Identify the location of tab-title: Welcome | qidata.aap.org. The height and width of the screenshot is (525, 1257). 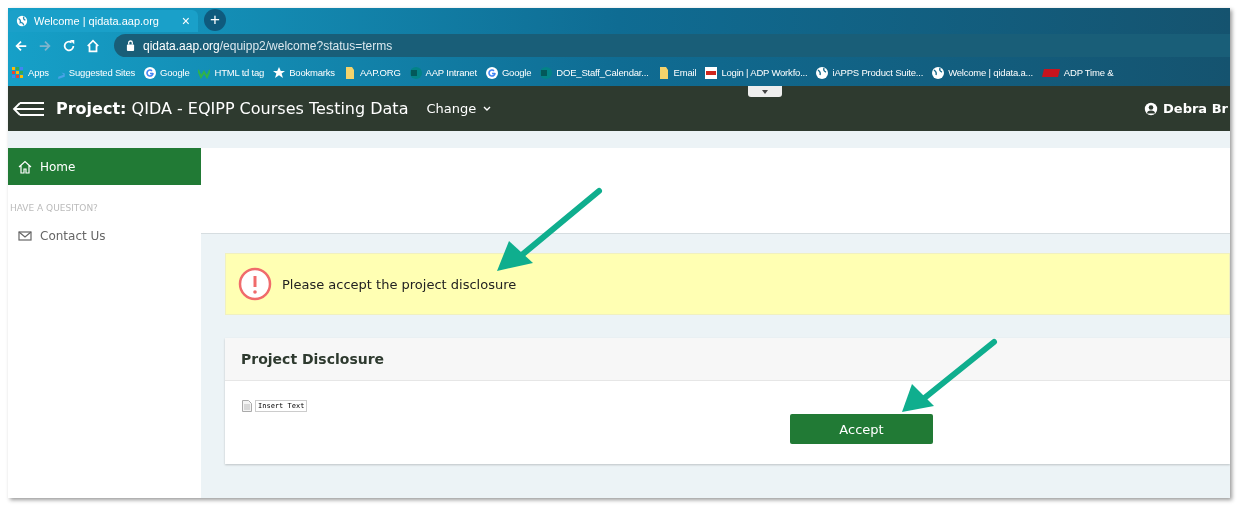
(97, 21).